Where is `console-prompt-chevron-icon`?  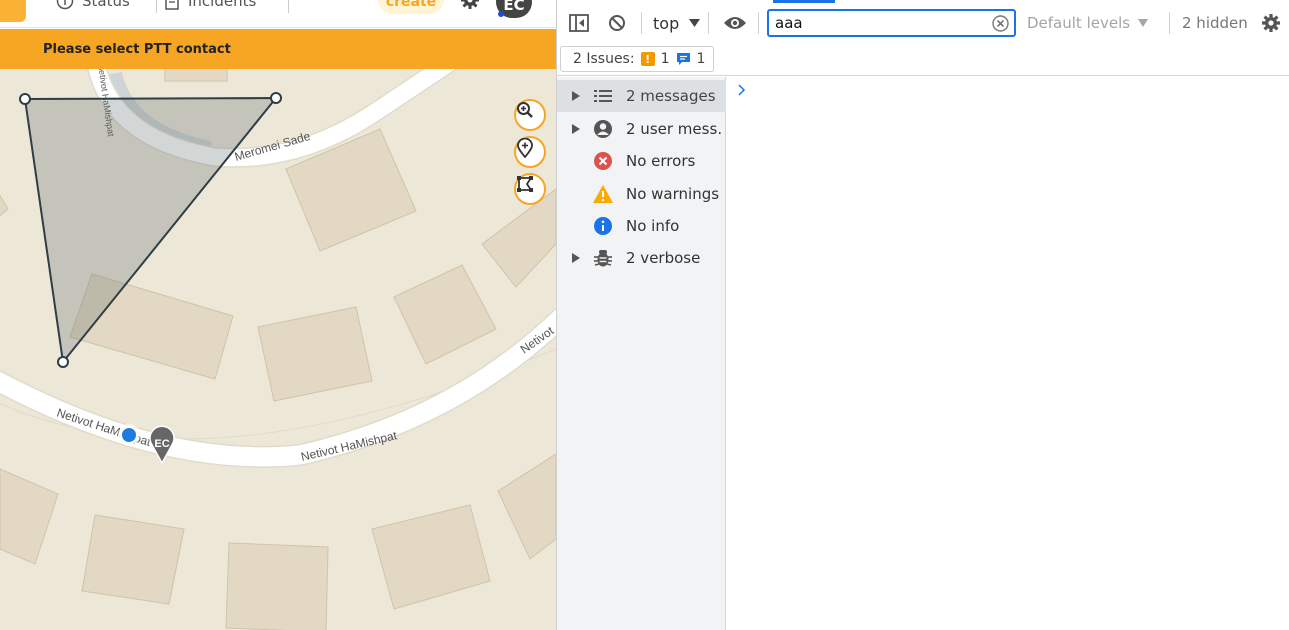
console-prompt-chevron-icon is located at coordinates (742, 90).